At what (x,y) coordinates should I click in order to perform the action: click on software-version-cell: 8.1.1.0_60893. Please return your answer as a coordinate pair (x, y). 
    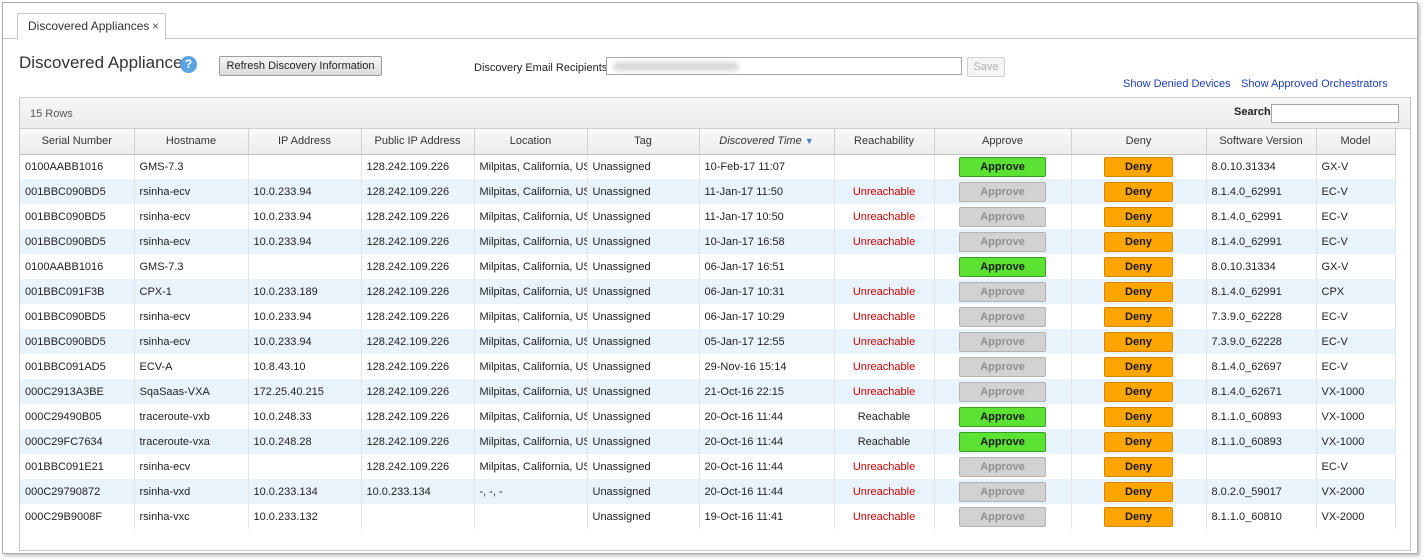
    Looking at the image, I should click on (1261, 441).